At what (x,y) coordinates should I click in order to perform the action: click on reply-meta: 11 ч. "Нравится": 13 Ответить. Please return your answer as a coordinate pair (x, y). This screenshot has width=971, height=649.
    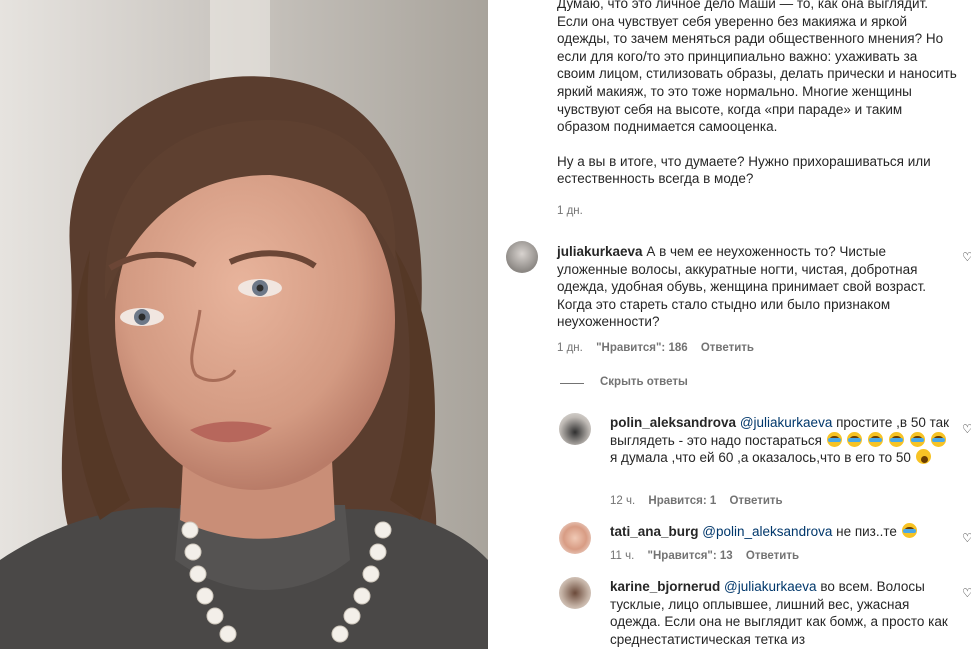
    Looking at the image, I should click on (709, 556).